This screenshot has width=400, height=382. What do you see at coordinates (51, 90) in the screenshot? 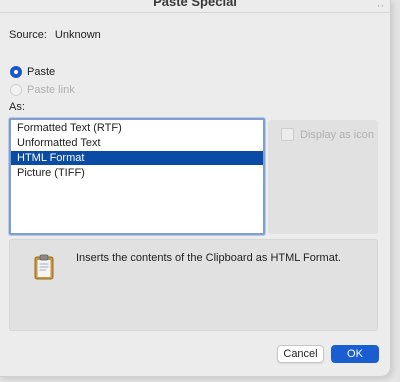
I see `paste-link-radio-label: Paste link` at bounding box center [51, 90].